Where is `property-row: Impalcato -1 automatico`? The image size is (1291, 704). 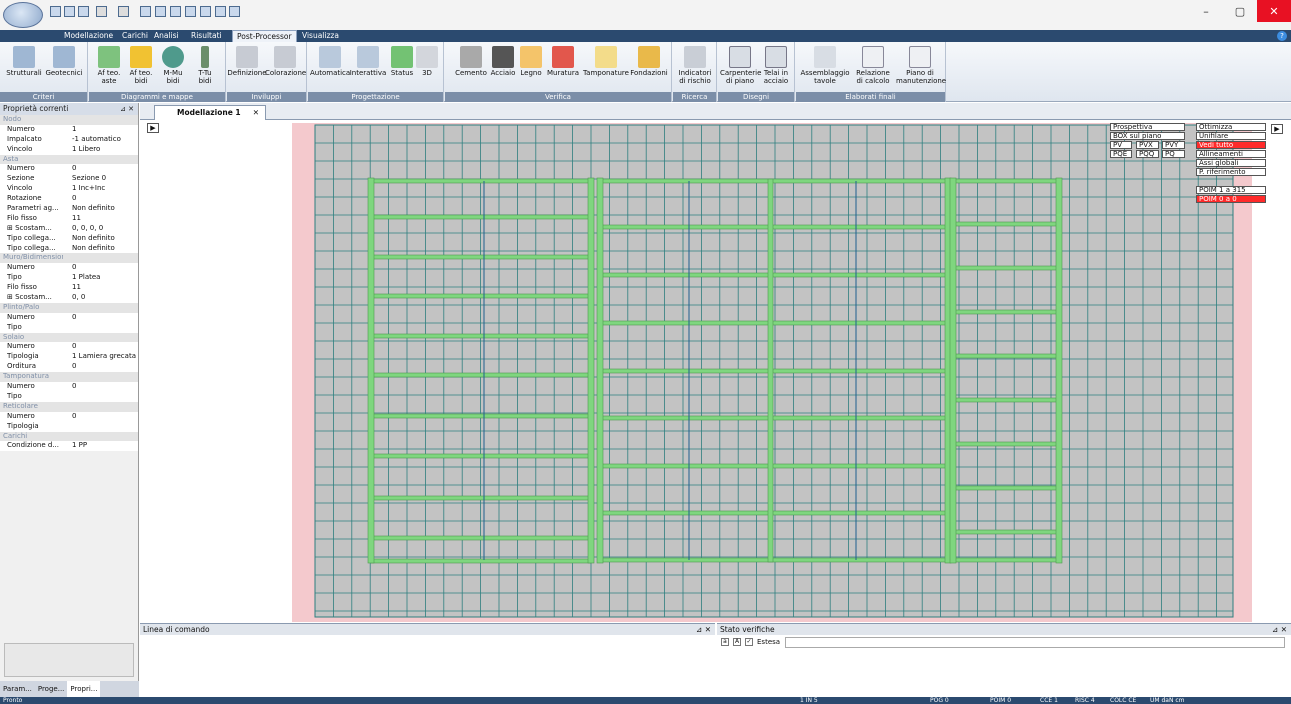
property-row: Impalcato -1 automatico is located at coordinates (69, 139).